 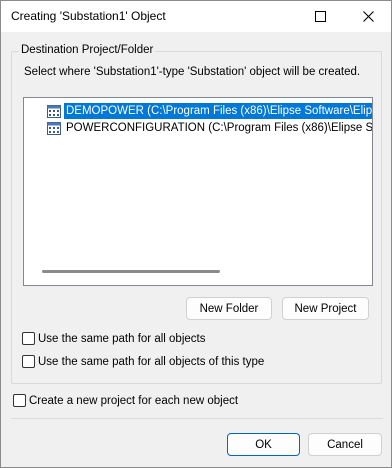 What do you see at coordinates (263, 444) in the screenshot?
I see `ok-button: OK` at bounding box center [263, 444].